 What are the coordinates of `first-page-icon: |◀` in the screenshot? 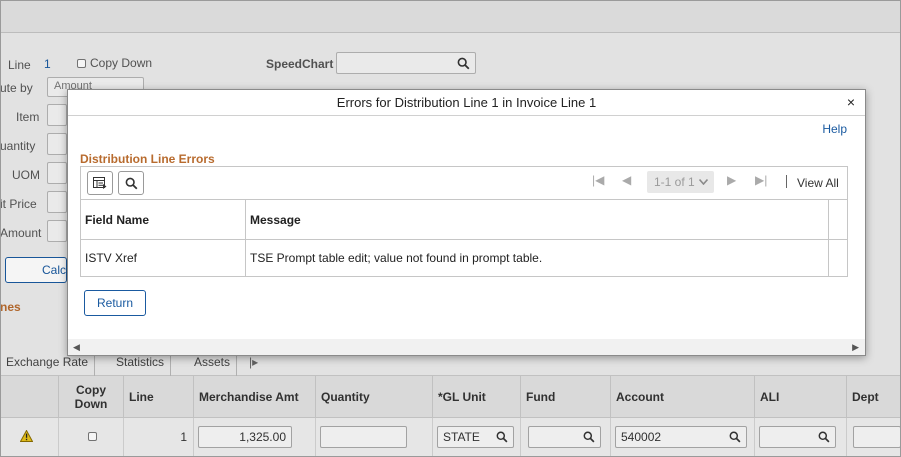 It's located at (598, 180).